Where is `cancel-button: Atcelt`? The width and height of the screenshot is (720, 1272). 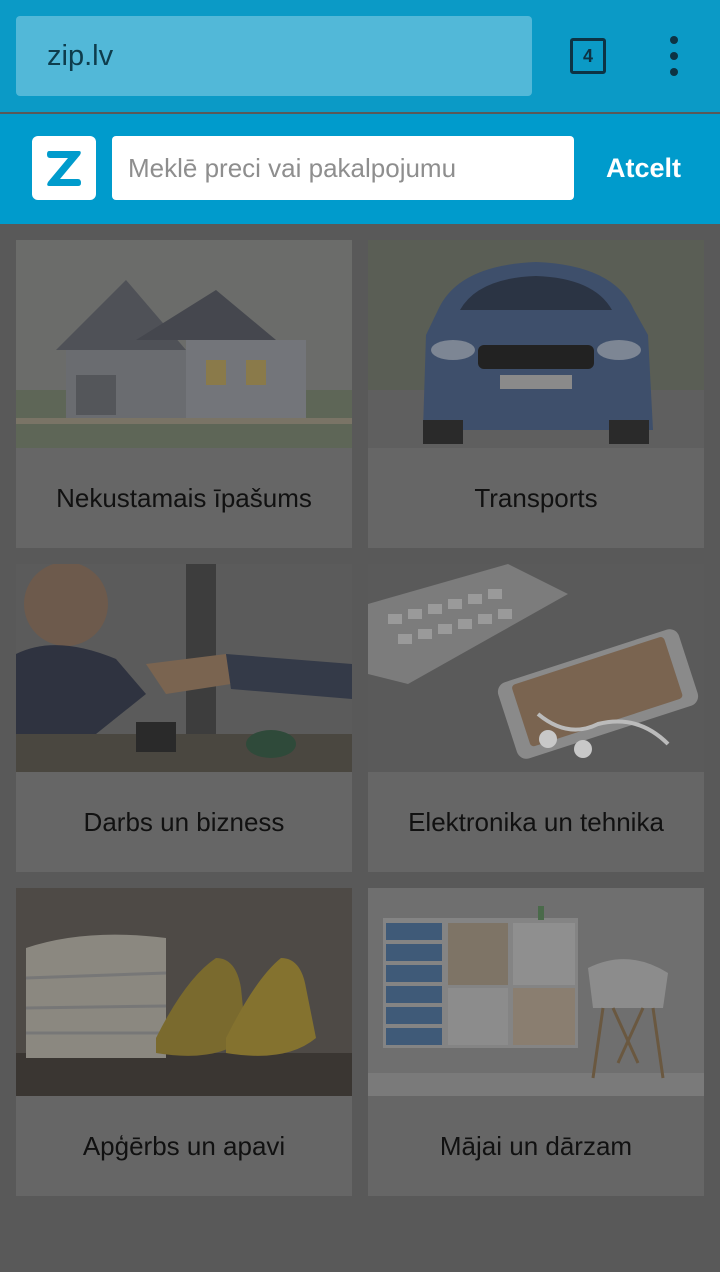
cancel-button: Atcelt is located at coordinates (643, 168).